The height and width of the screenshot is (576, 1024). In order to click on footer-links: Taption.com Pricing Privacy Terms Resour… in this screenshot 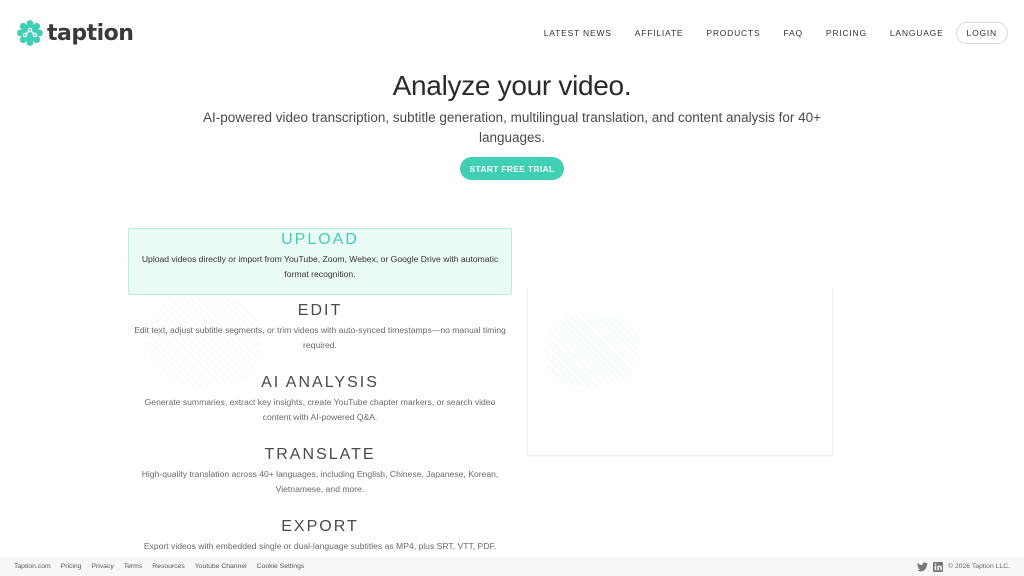, I will do `click(164, 566)`.